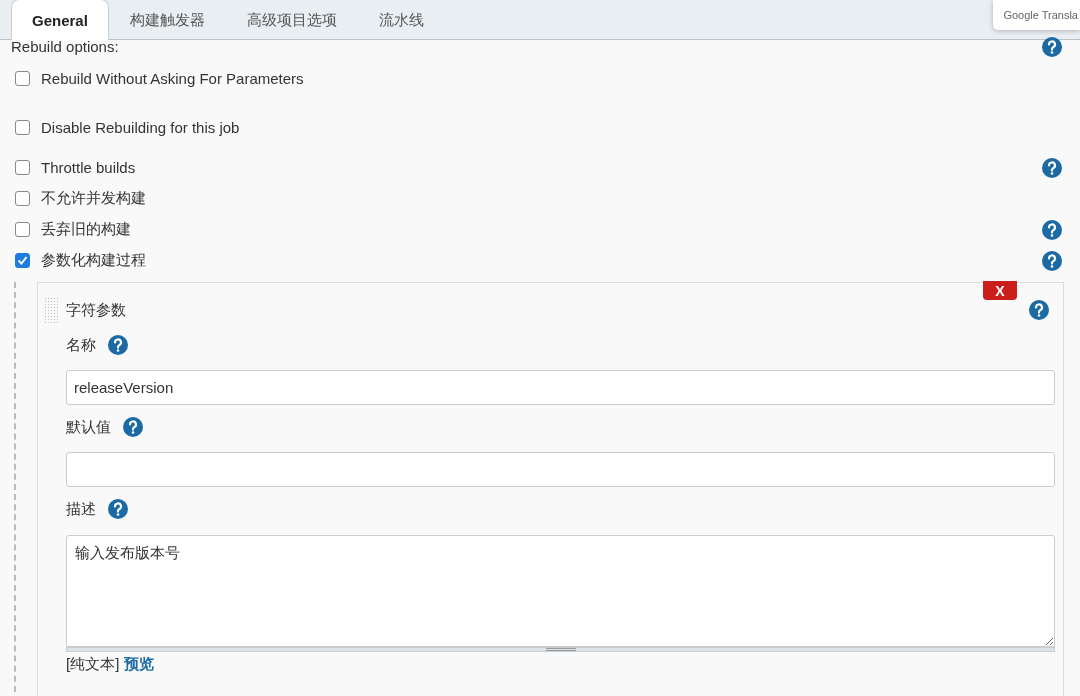  I want to click on format-note: [纯文本], so click(93, 664).